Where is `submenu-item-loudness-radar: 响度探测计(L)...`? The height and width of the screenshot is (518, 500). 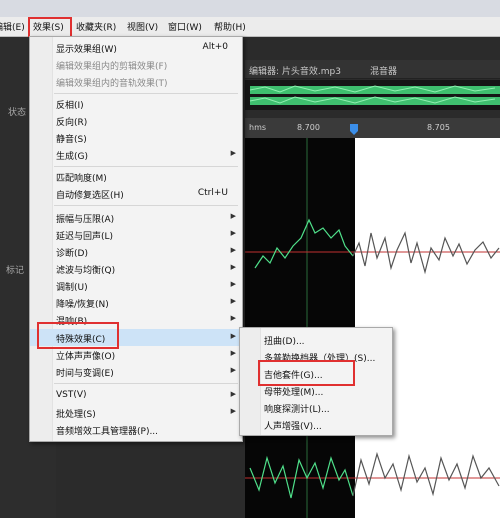
submenu-item-loudness-radar: 响度探测计(L)... is located at coordinates (316, 407).